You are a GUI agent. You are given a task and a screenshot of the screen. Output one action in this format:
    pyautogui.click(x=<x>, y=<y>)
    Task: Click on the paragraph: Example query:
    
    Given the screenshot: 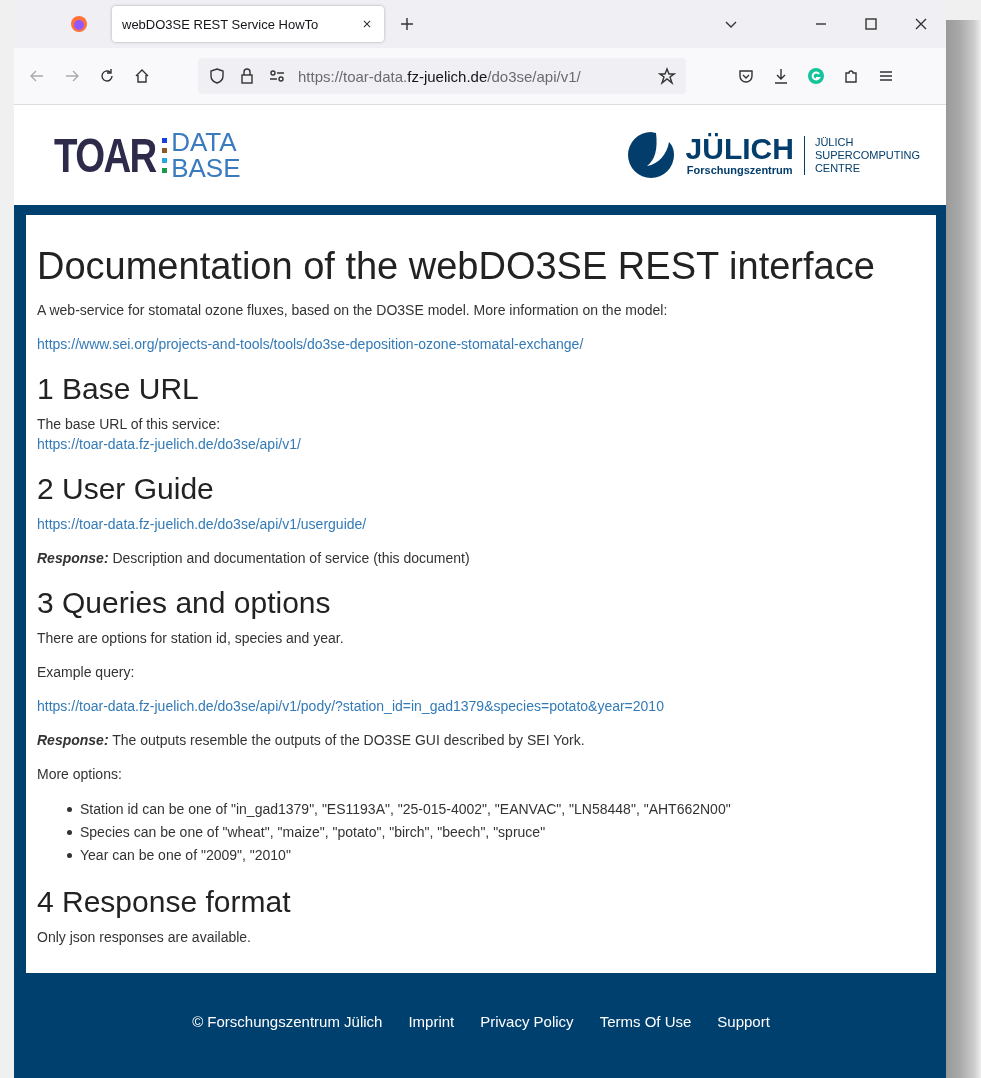 What is the action you would take?
    pyautogui.click(x=86, y=672)
    